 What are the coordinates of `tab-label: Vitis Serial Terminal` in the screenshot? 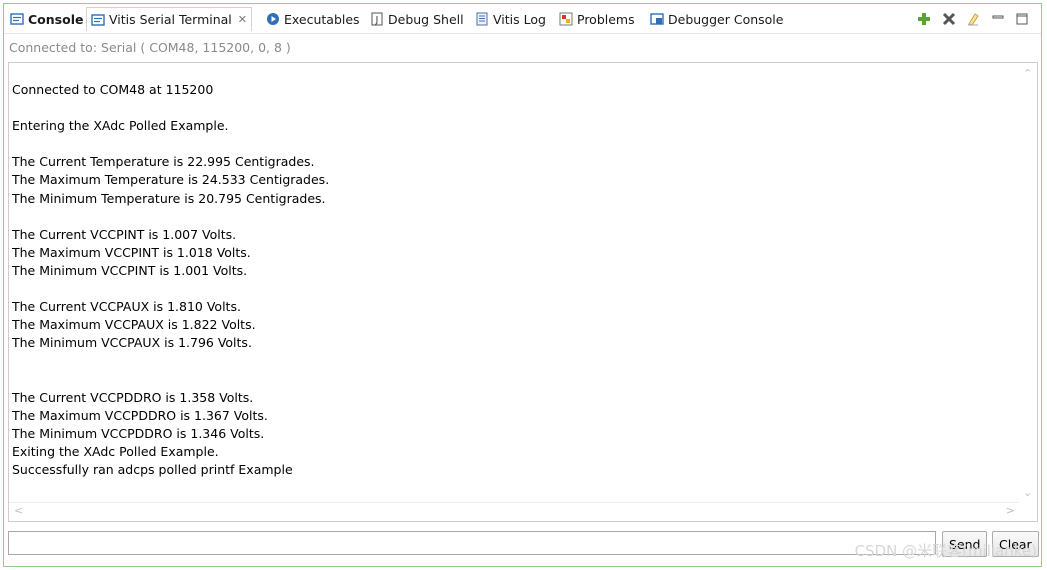 It's located at (170, 19).